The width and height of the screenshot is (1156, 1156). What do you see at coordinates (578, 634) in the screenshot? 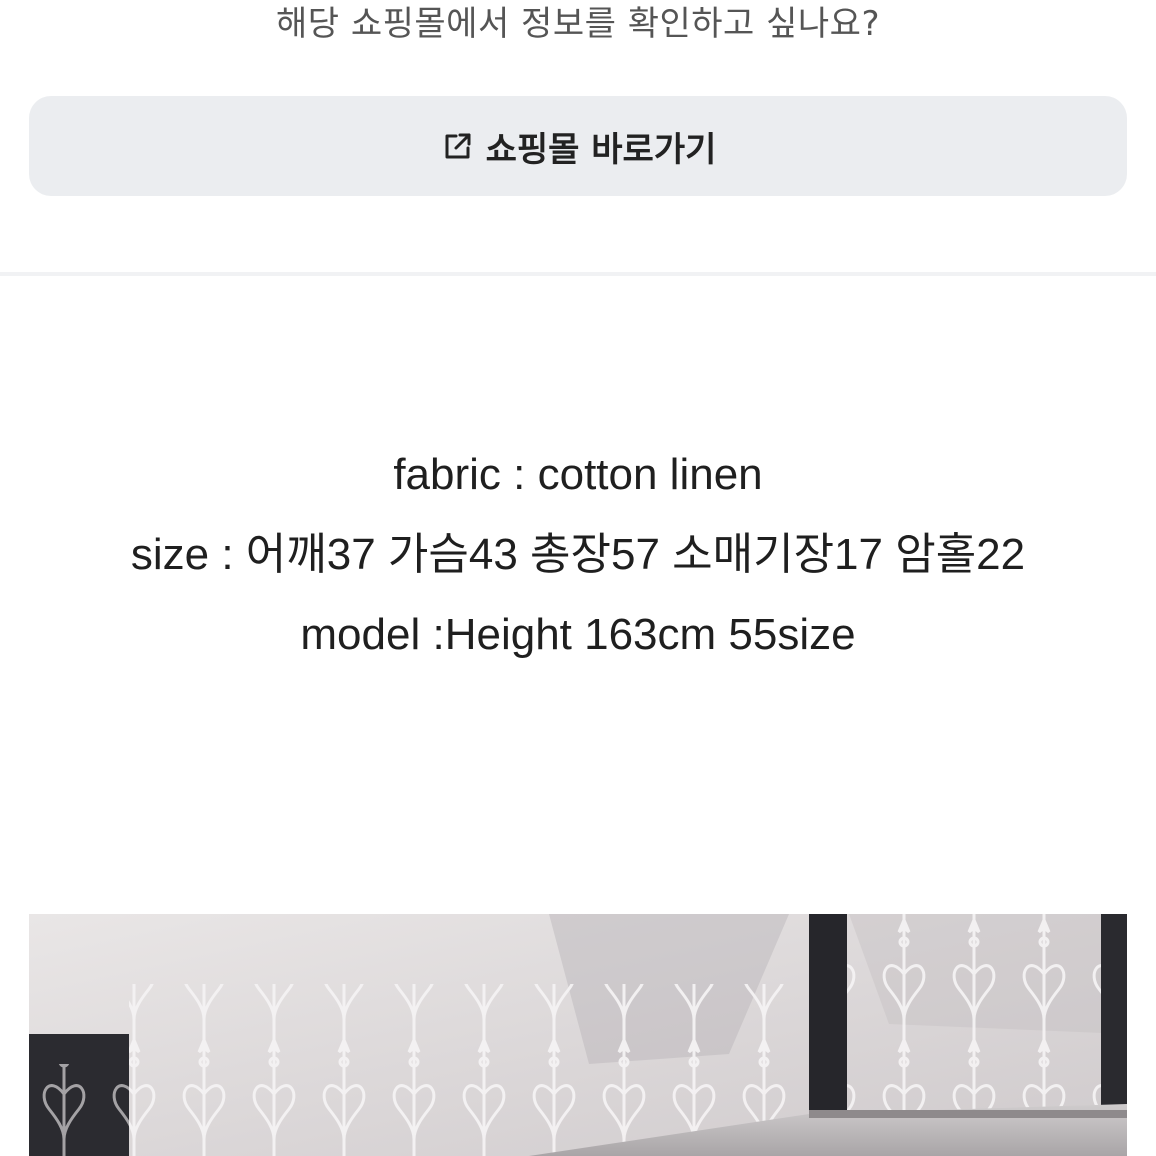
I see `model-line: model :Height 163cm 55size` at bounding box center [578, 634].